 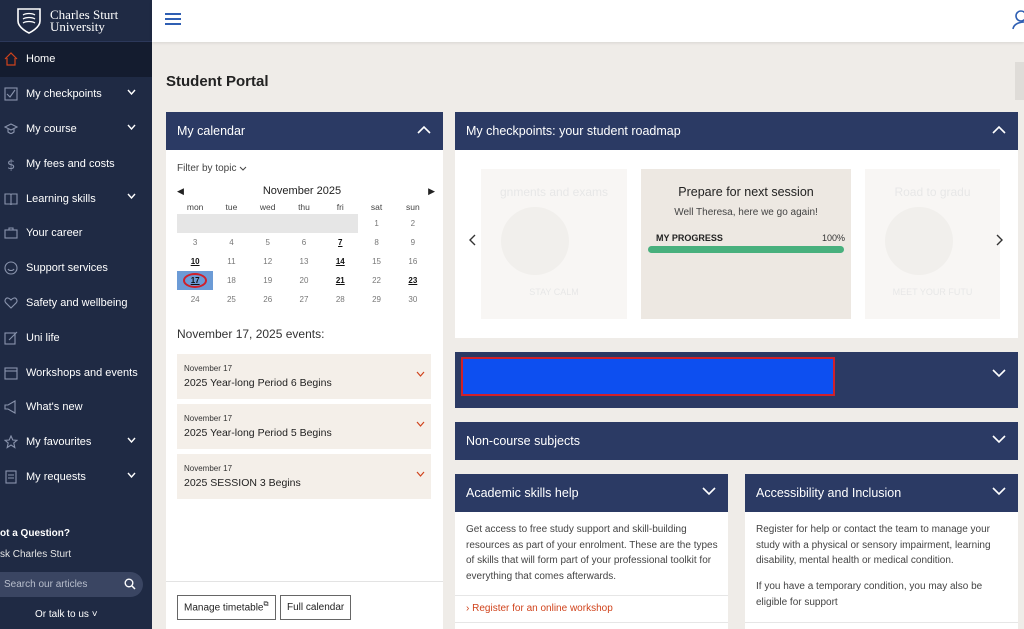 I want to click on calendar-day: 19, so click(x=268, y=280).